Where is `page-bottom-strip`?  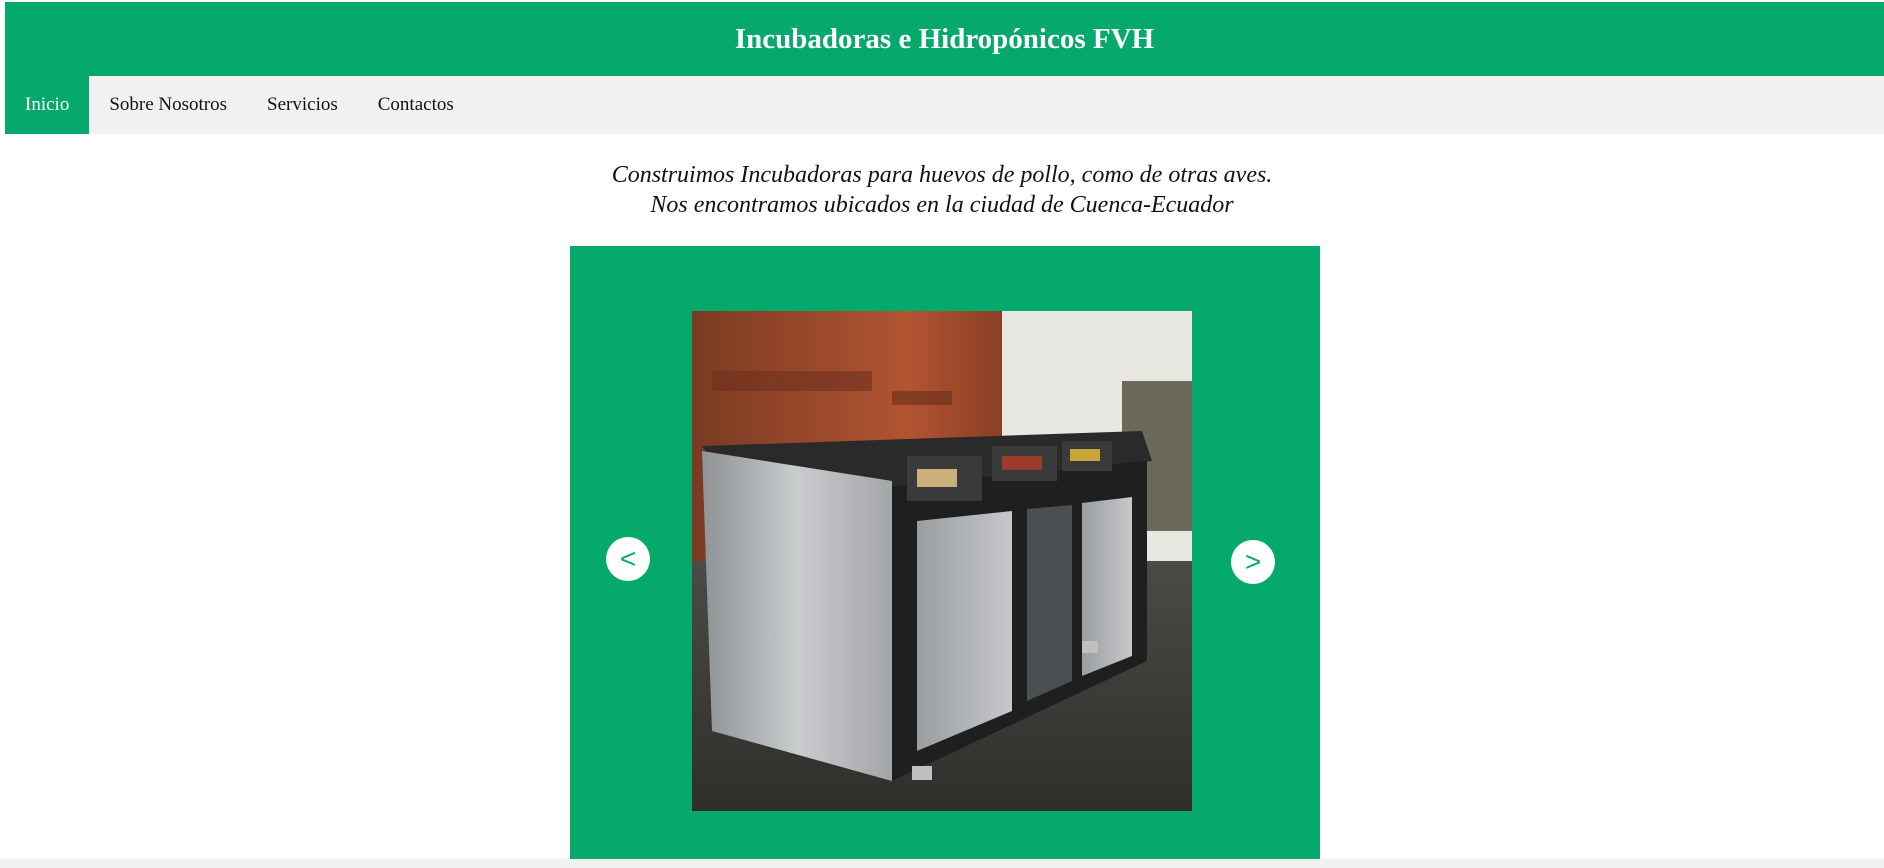 page-bottom-strip is located at coordinates (942, 863).